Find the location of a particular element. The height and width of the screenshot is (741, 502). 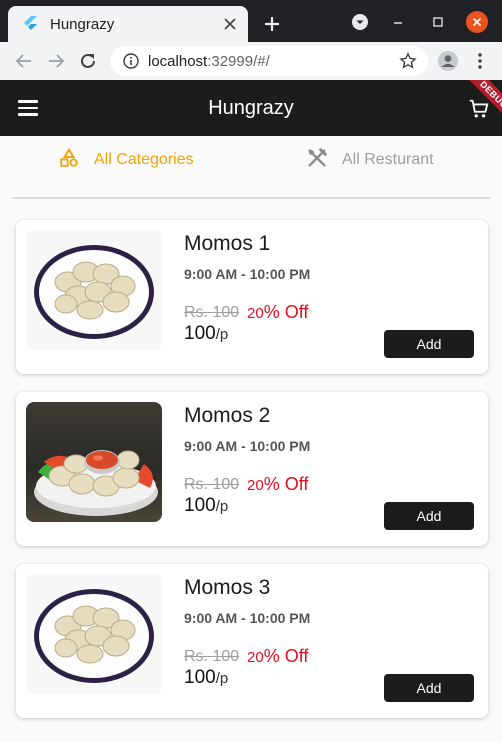

tab-search-button is located at coordinates (360, 22).